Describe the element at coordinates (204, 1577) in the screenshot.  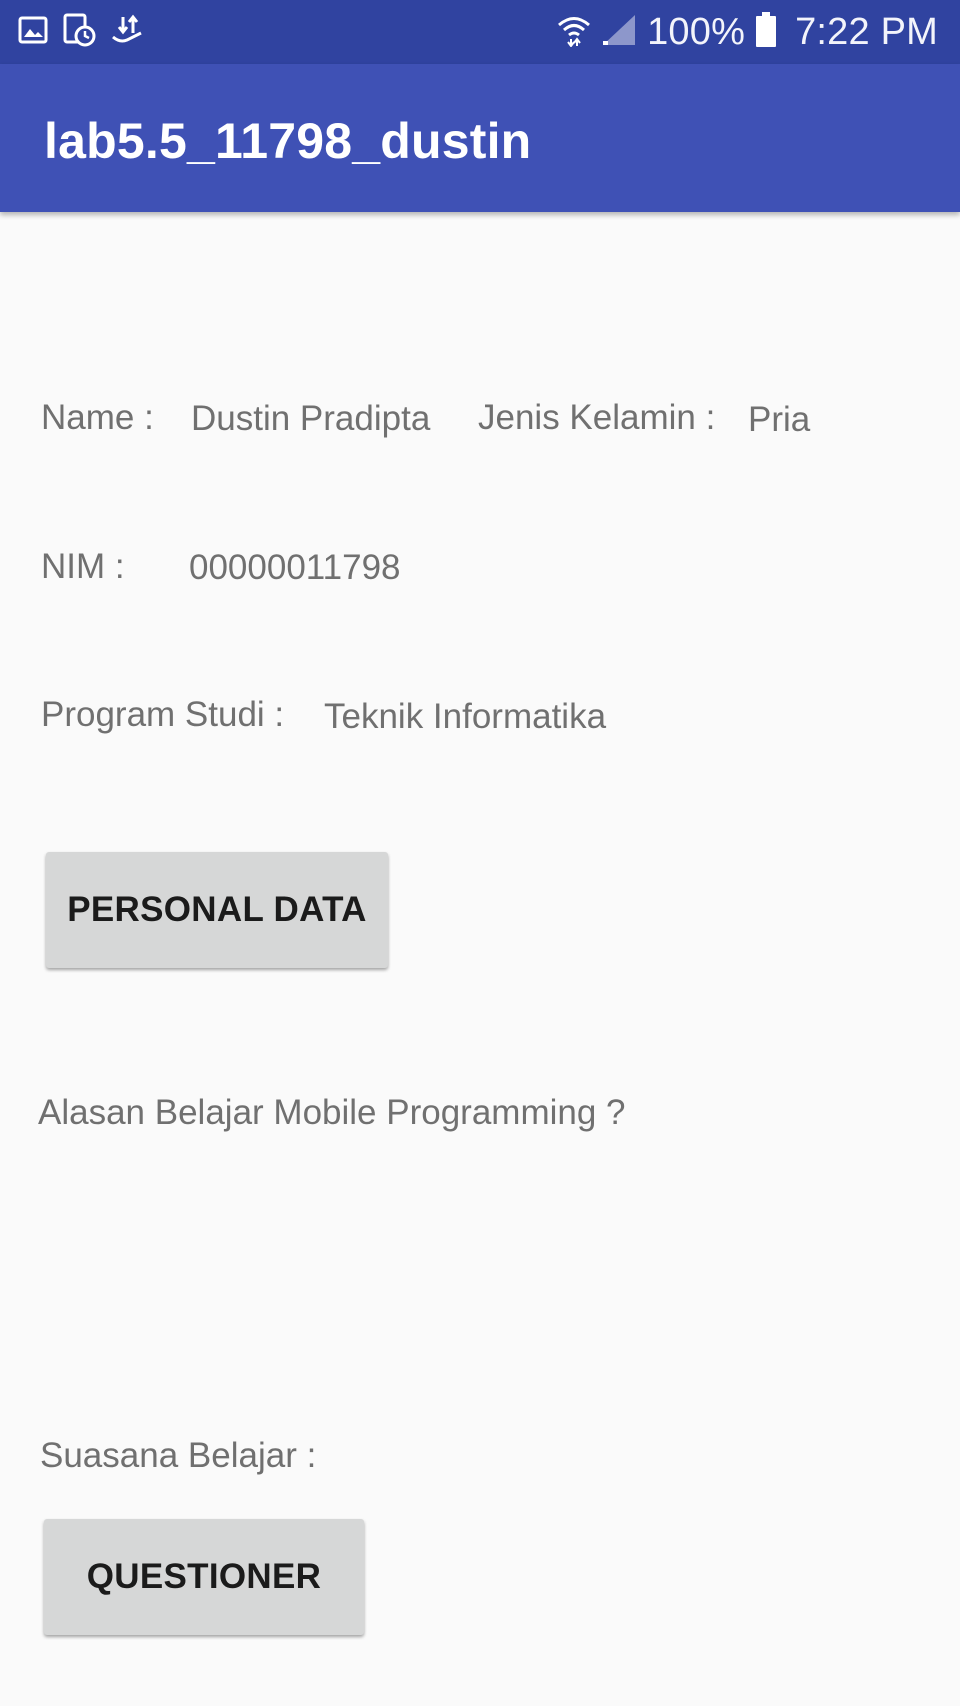
I see `questioner-button: QUESTIONER` at that location.